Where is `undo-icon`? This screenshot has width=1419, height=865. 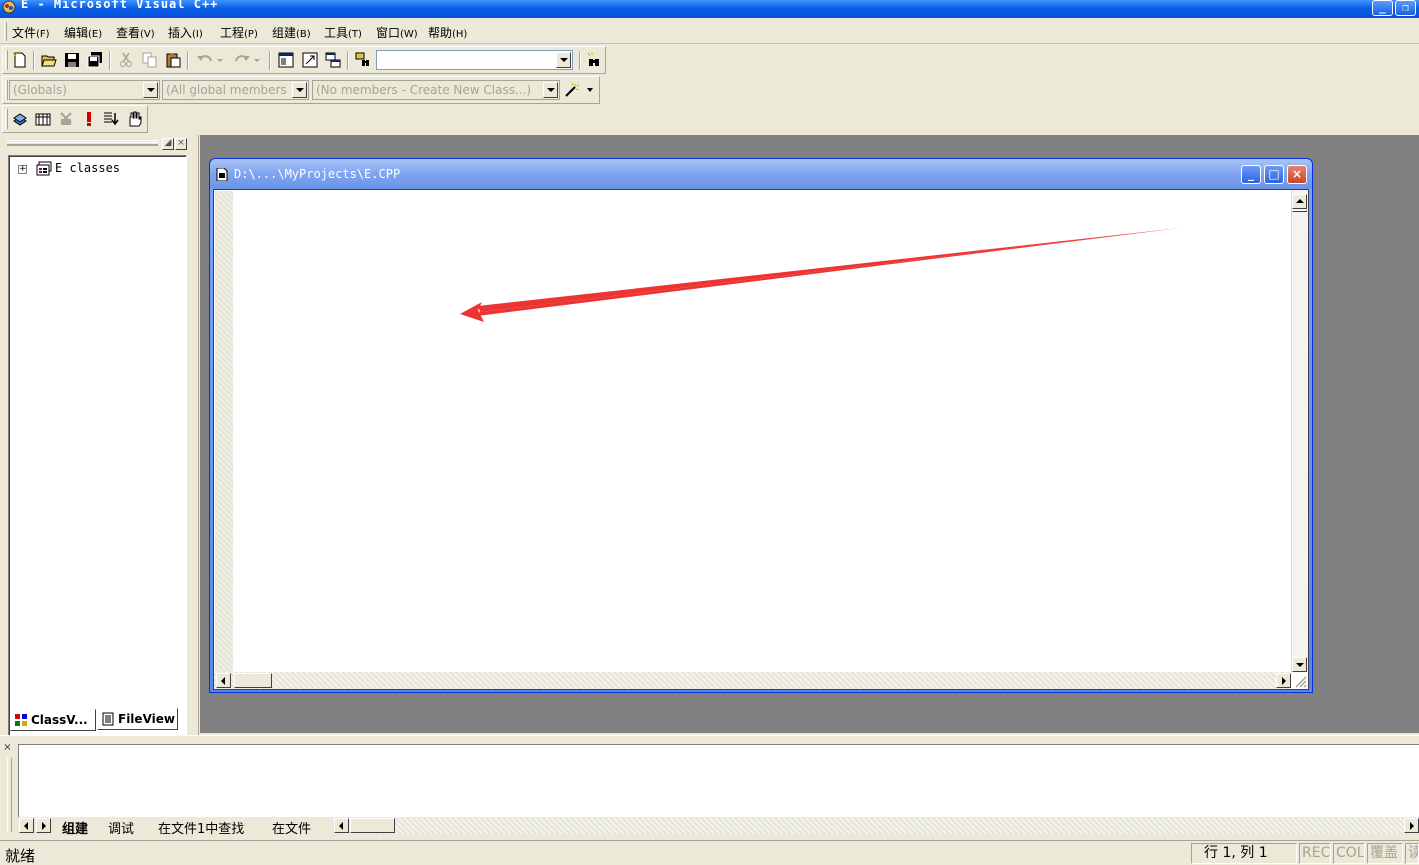
undo-icon is located at coordinates (210, 60).